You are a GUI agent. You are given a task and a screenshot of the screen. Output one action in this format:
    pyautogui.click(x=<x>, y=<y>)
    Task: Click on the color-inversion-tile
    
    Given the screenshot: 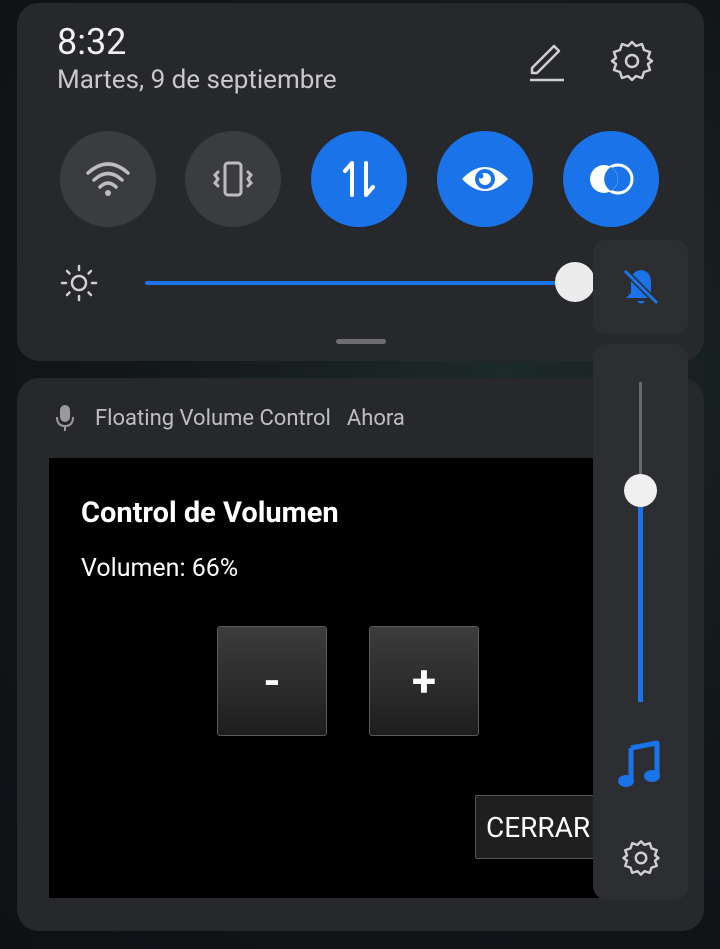 What is the action you would take?
    pyautogui.click(x=611, y=179)
    